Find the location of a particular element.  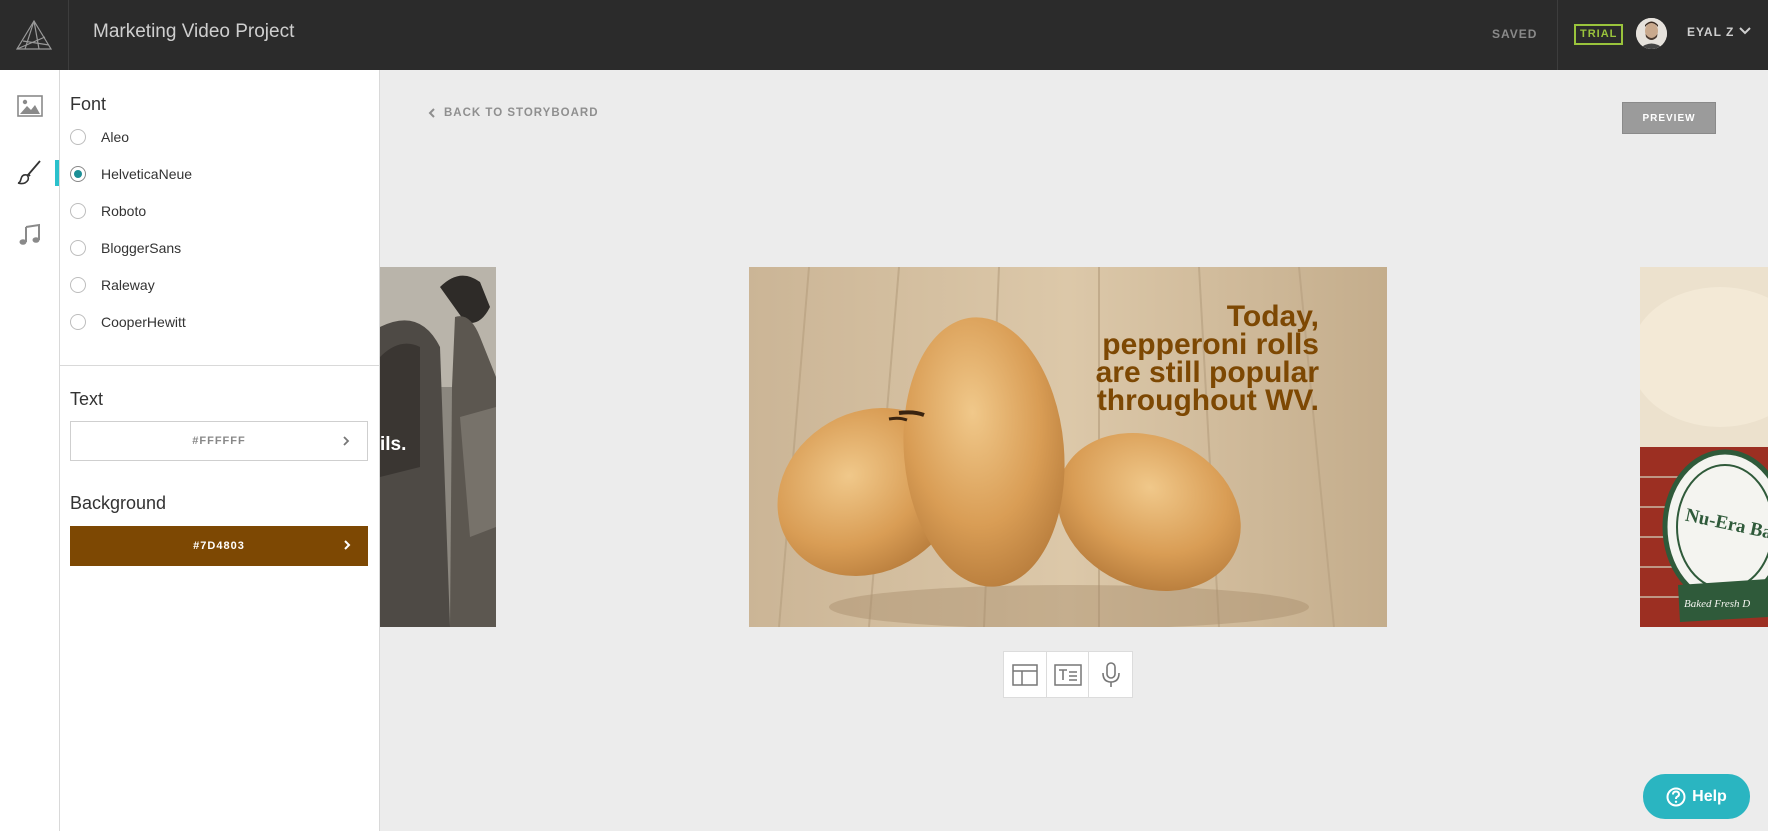

font-option-label: BloggerSans is located at coordinates (141, 248).